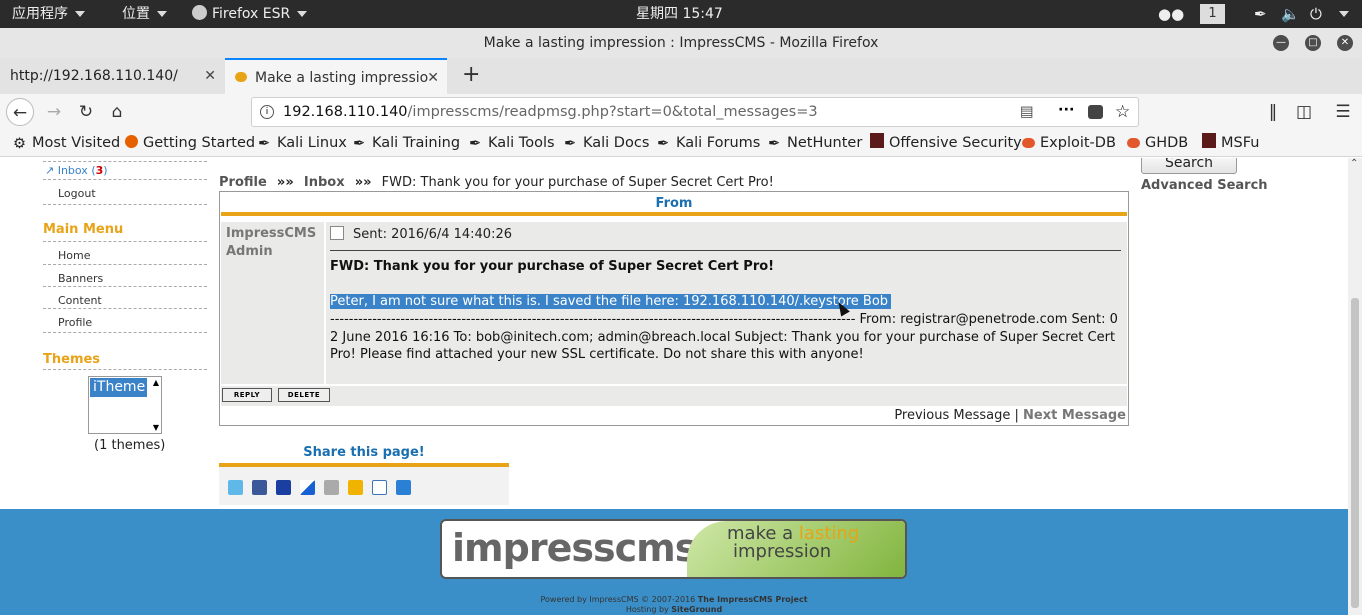 The image size is (1362, 615). I want to click on applications-menu: 应用程序, so click(48, 14).